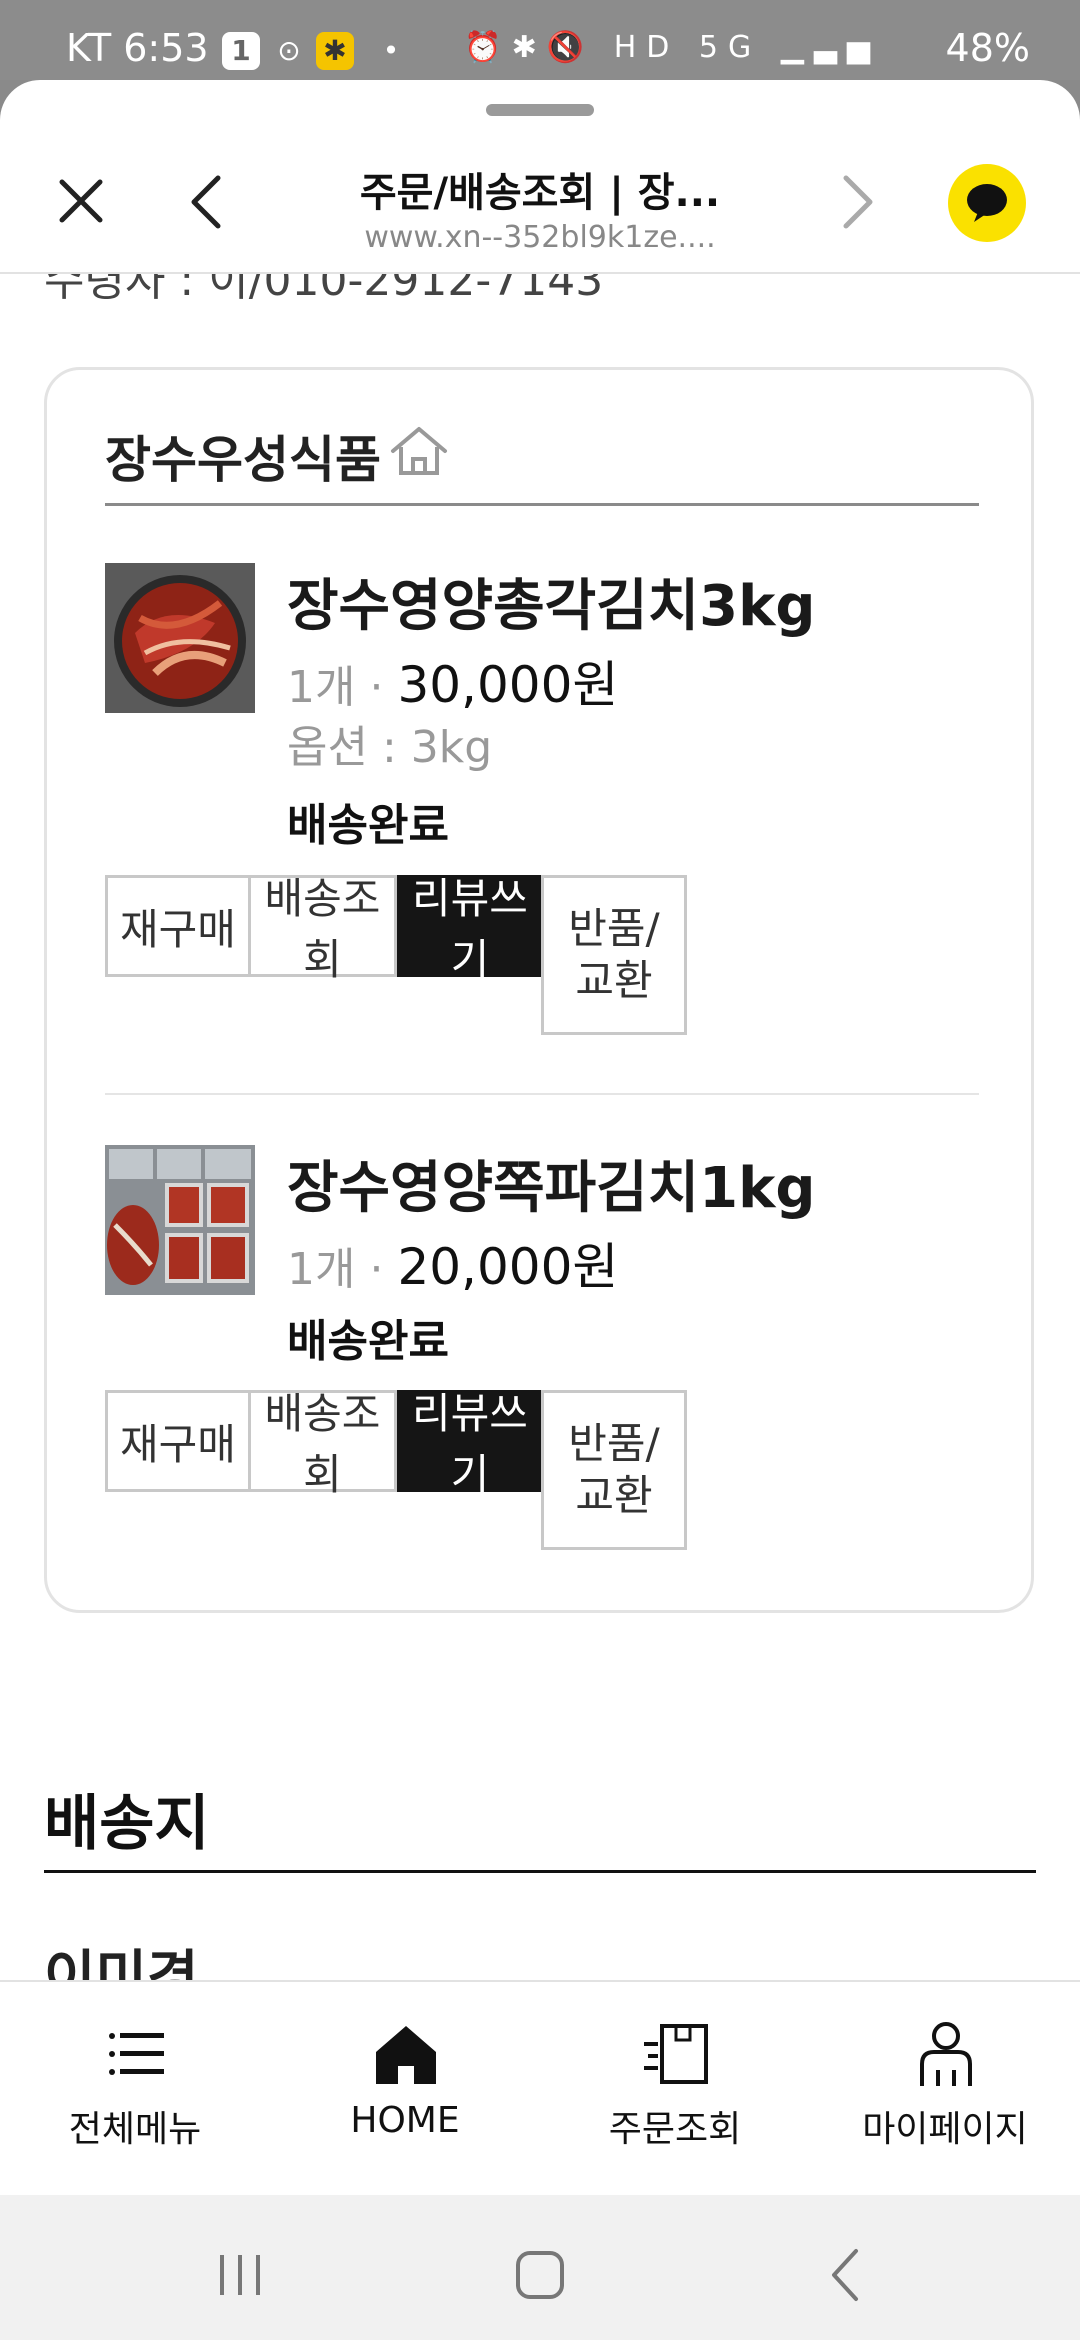  Describe the element at coordinates (206, 202) in the screenshot. I see `back-icon` at that location.